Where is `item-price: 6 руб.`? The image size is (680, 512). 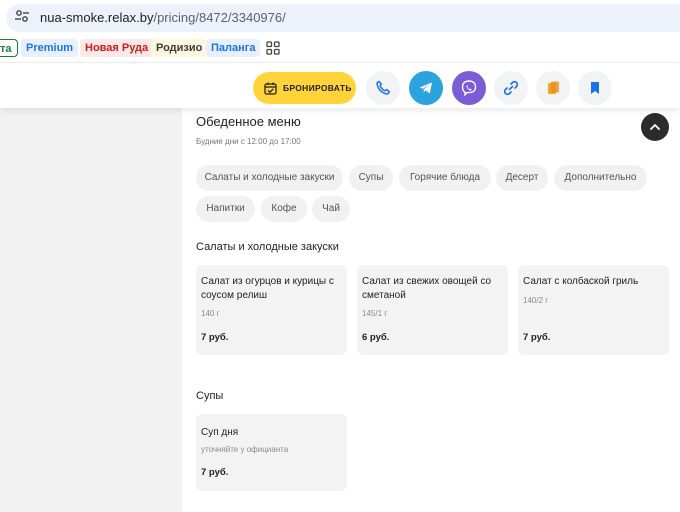 item-price: 6 руб. is located at coordinates (376, 337).